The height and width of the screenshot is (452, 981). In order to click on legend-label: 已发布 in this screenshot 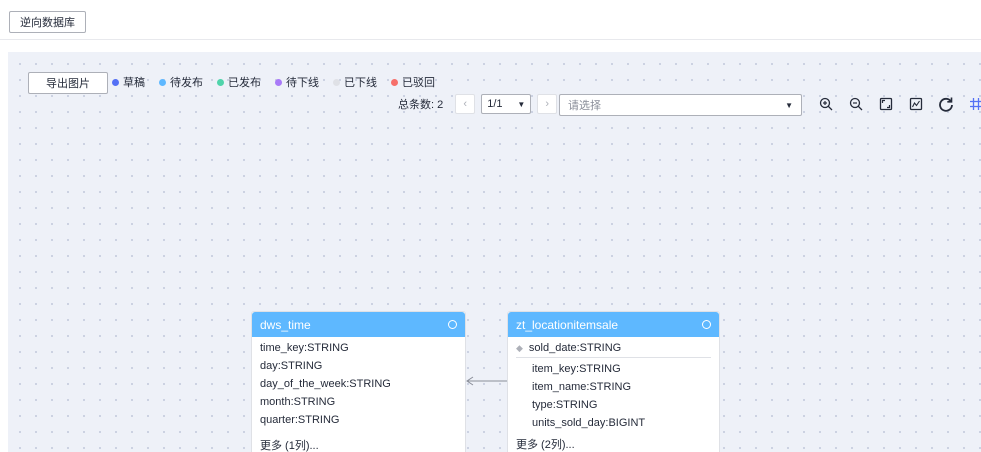, I will do `click(244, 83)`.